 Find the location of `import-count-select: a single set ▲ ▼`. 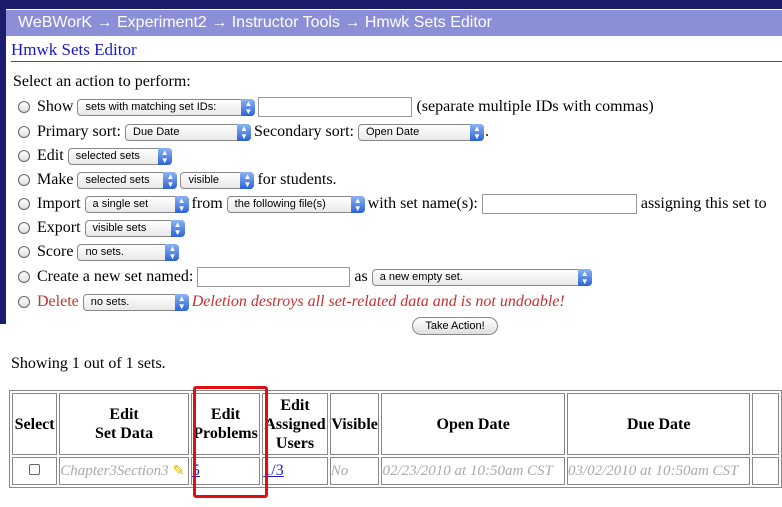

import-count-select: a single set ▲ ▼ is located at coordinates (136, 204).